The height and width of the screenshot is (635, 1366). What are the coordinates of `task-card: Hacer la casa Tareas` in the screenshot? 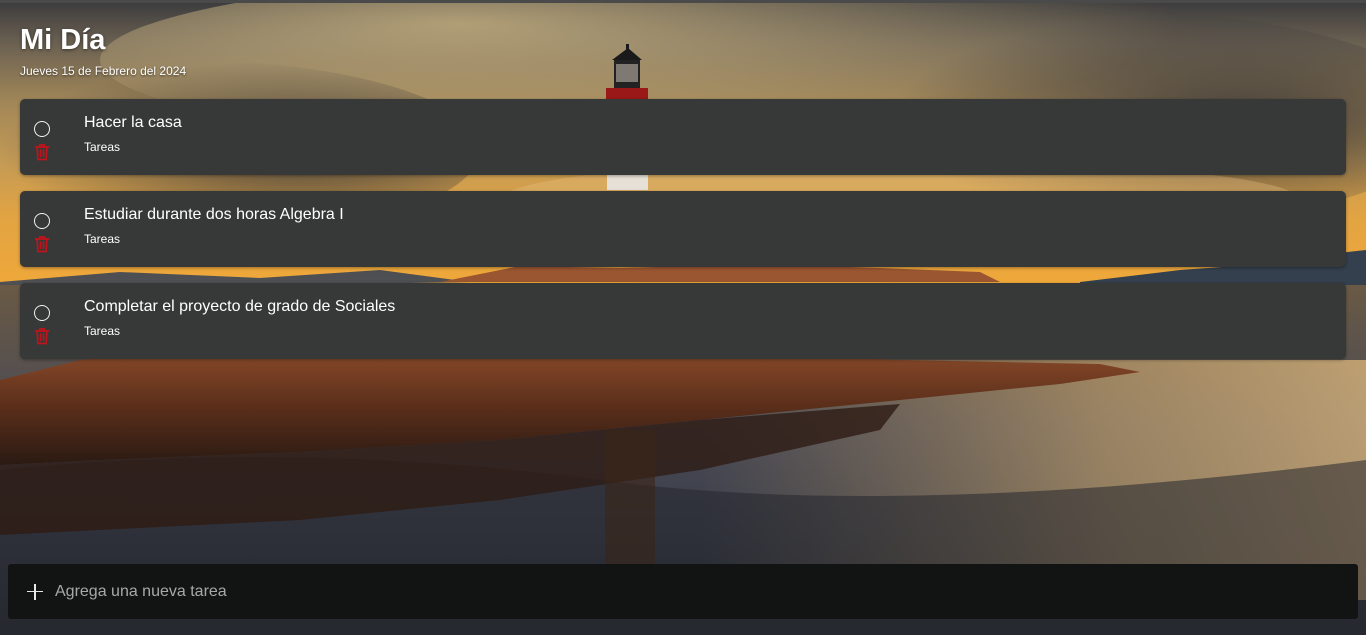 It's located at (683, 137).